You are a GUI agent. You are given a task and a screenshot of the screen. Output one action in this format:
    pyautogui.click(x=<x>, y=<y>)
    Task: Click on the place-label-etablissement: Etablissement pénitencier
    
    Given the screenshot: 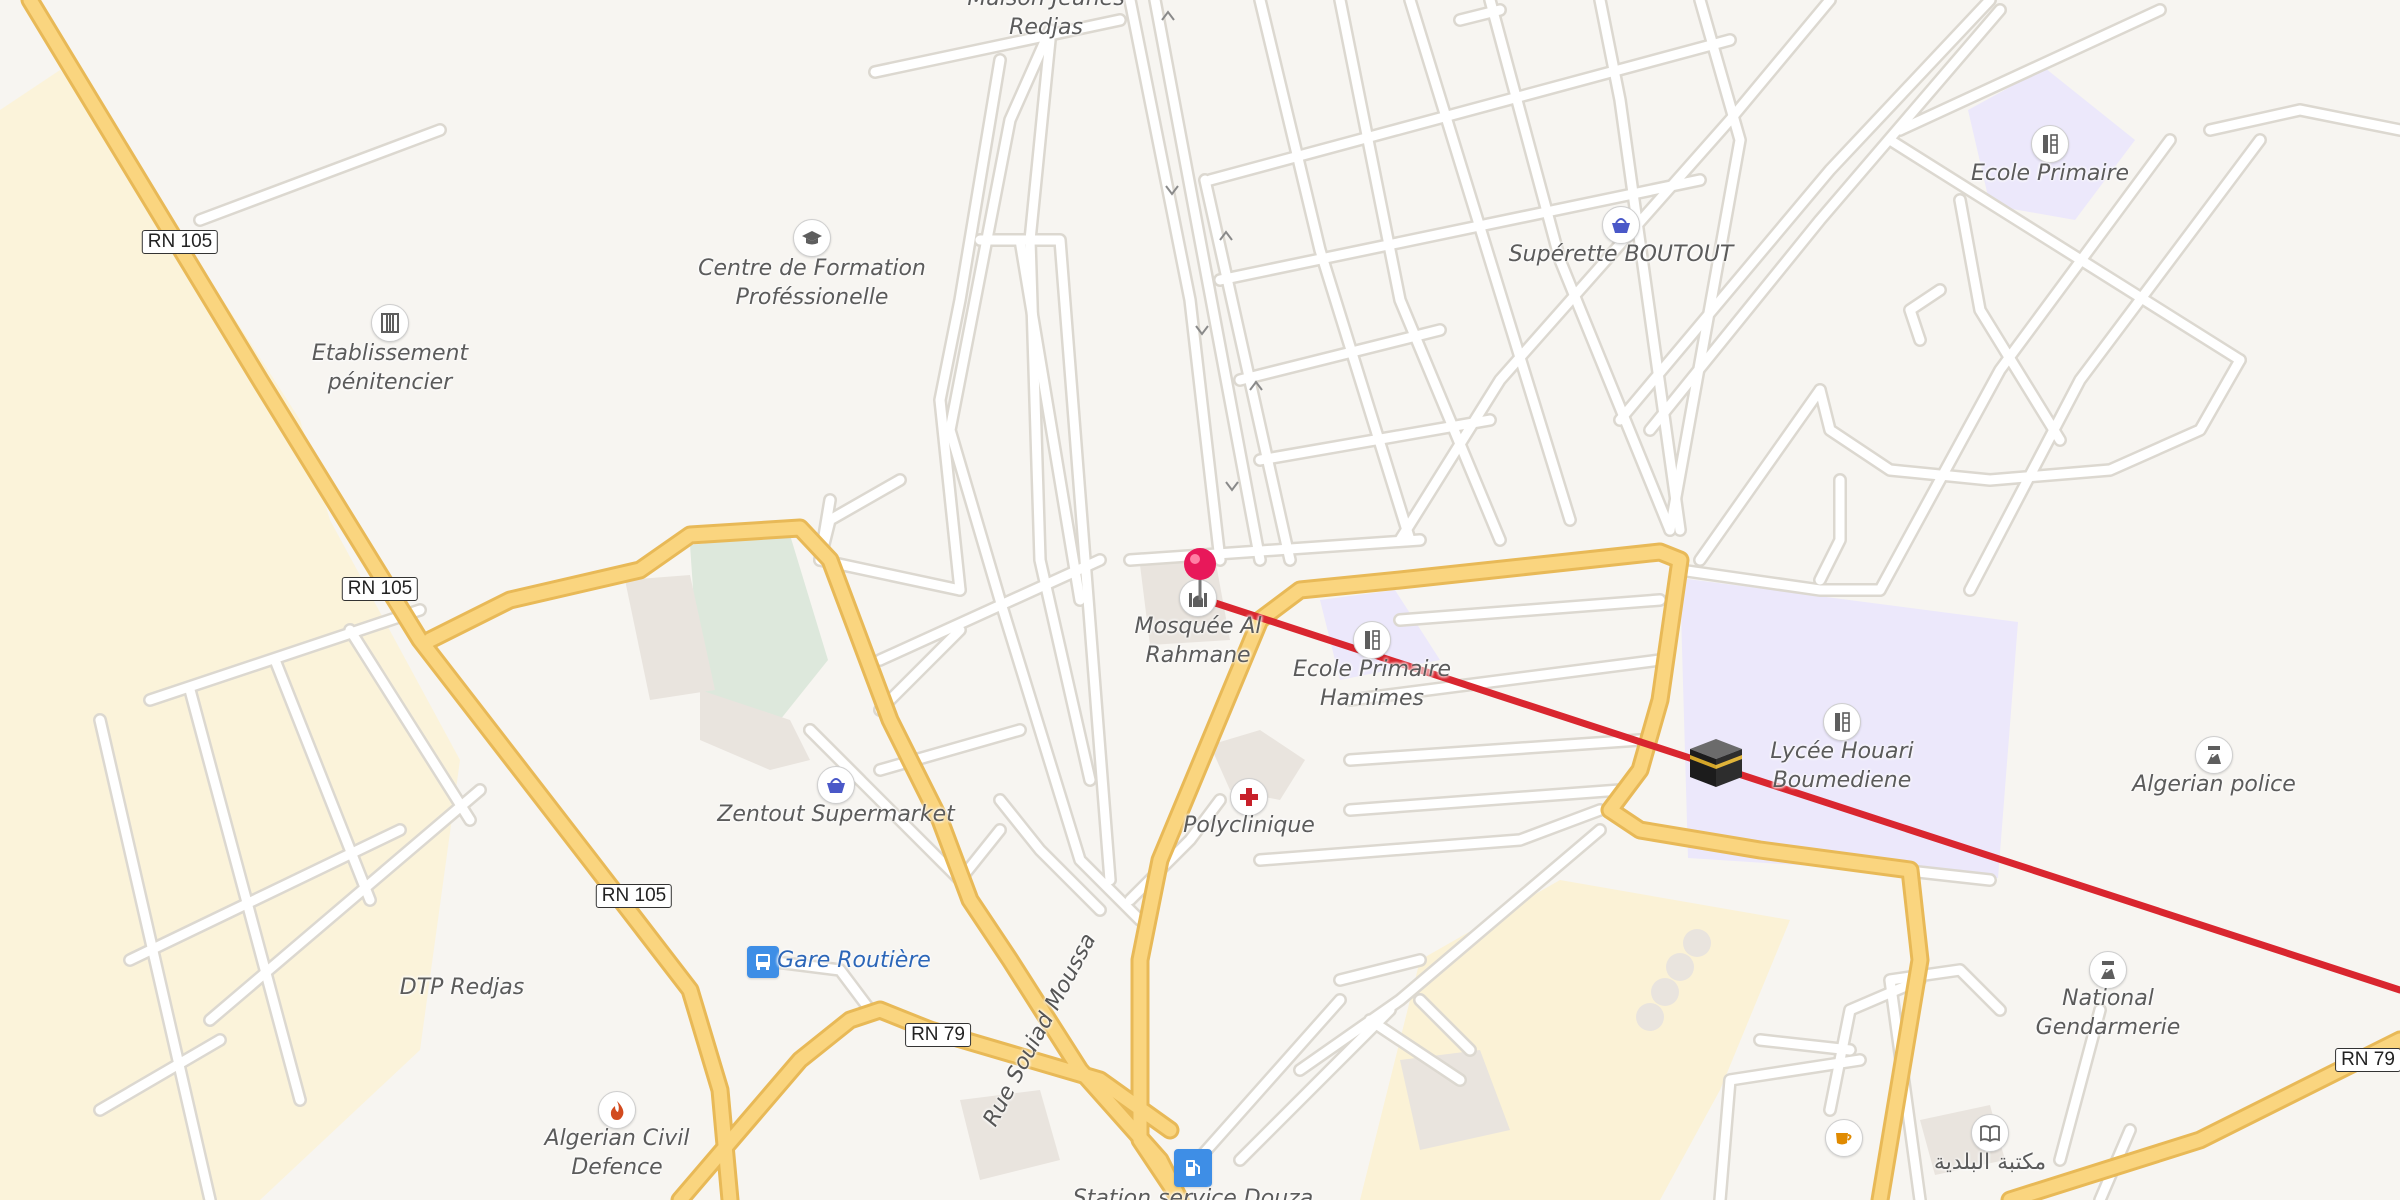 What is the action you would take?
    pyautogui.click(x=390, y=368)
    